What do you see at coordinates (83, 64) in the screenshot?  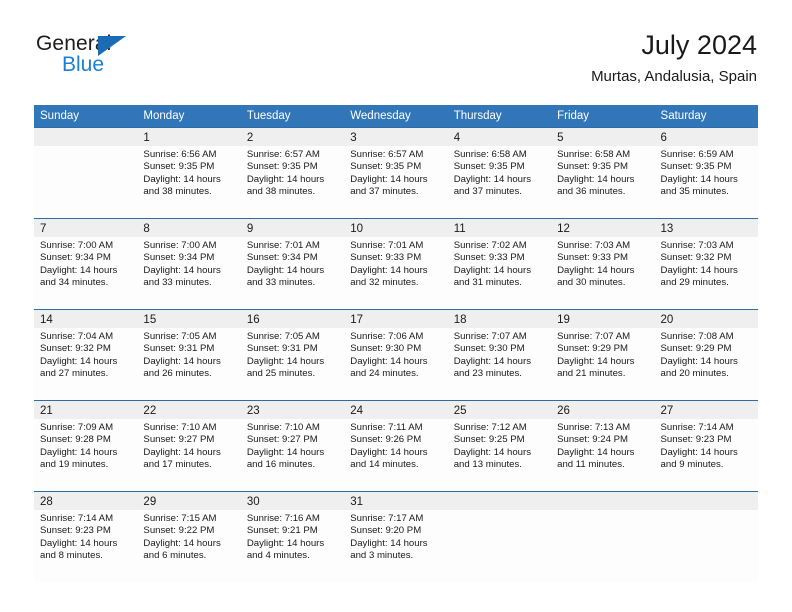 I see `logo-text-blue: Blue` at bounding box center [83, 64].